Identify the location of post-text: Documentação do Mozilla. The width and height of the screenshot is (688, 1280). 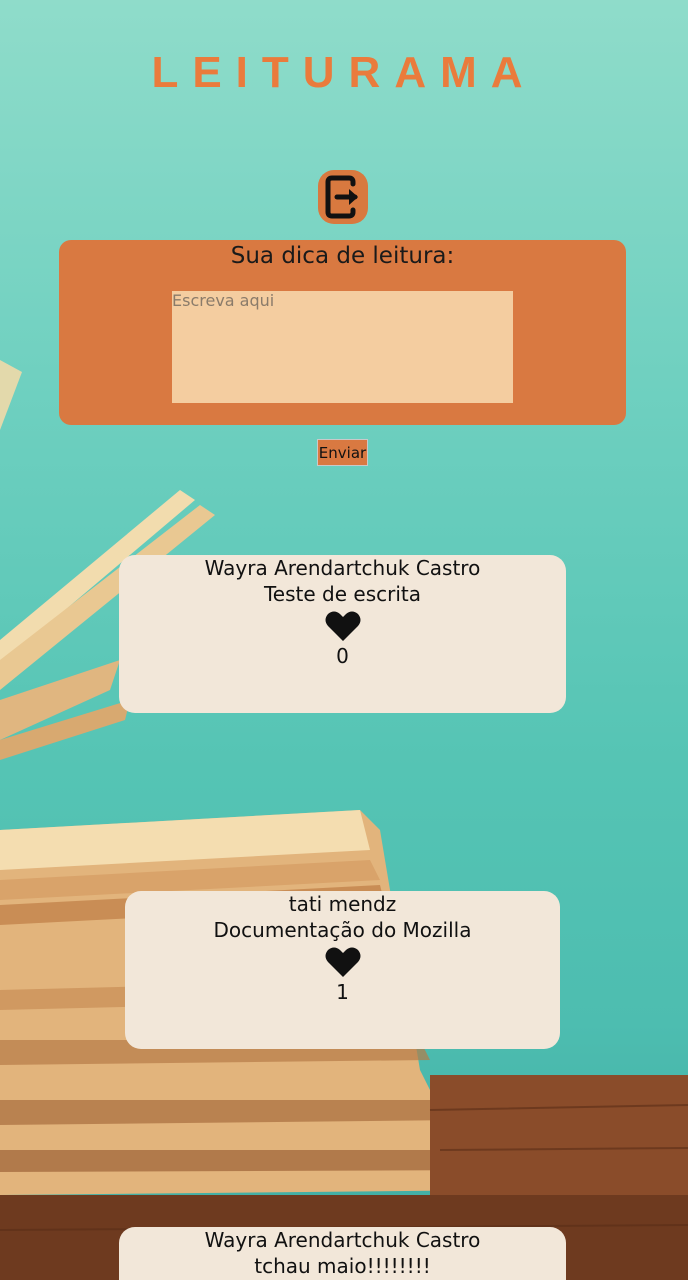
(342, 930).